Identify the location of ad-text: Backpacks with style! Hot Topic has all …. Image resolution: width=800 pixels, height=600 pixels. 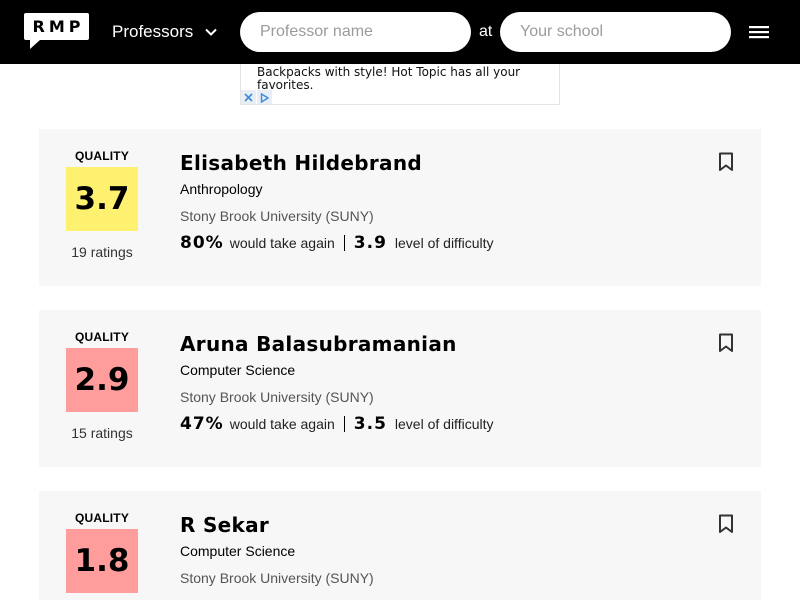
(389, 78).